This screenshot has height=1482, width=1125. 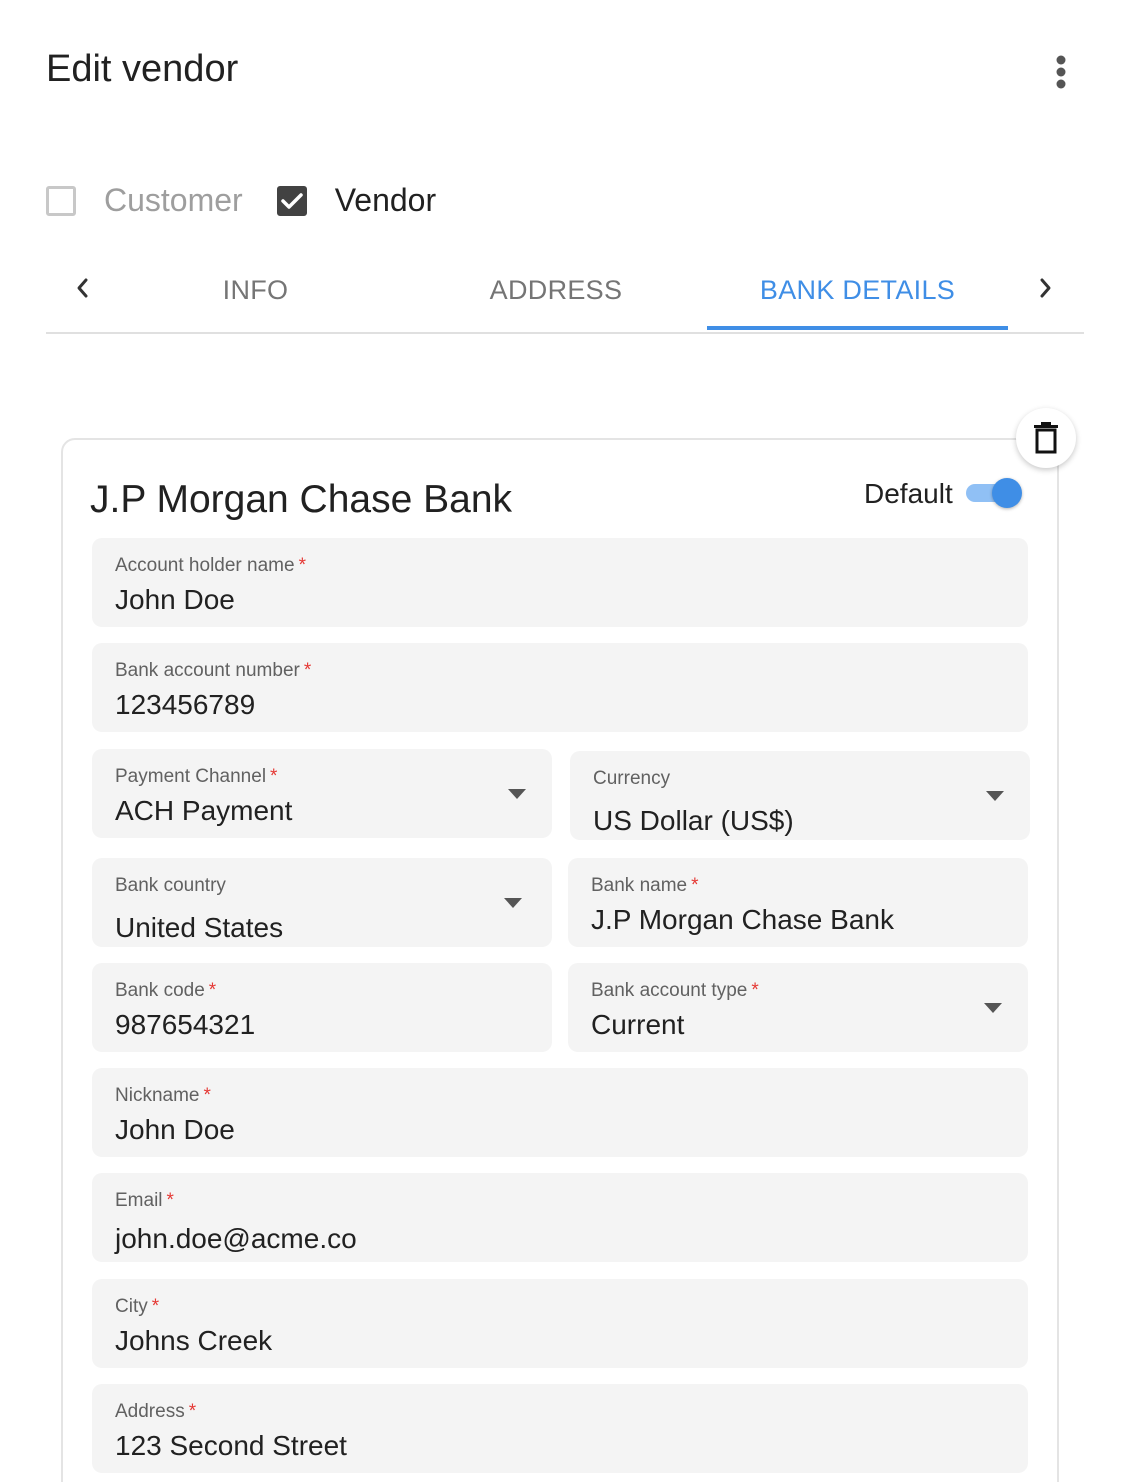 I want to click on bank-code-label: Bank code, so click(x=160, y=990).